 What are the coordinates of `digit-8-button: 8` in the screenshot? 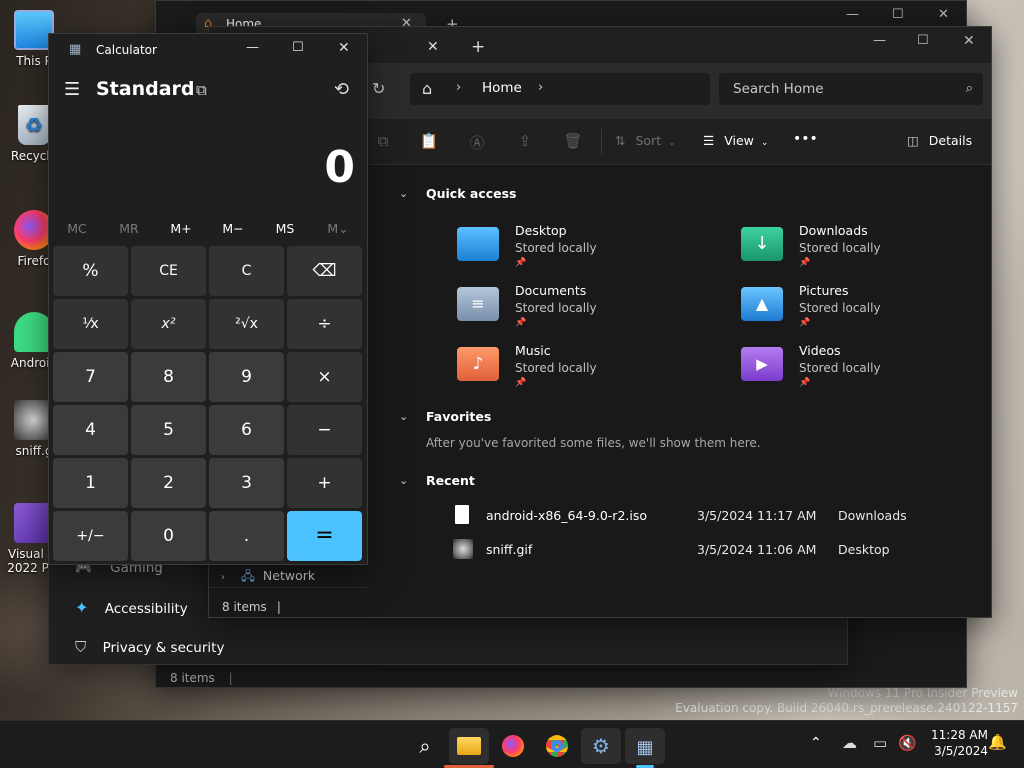 It's located at (168, 377).